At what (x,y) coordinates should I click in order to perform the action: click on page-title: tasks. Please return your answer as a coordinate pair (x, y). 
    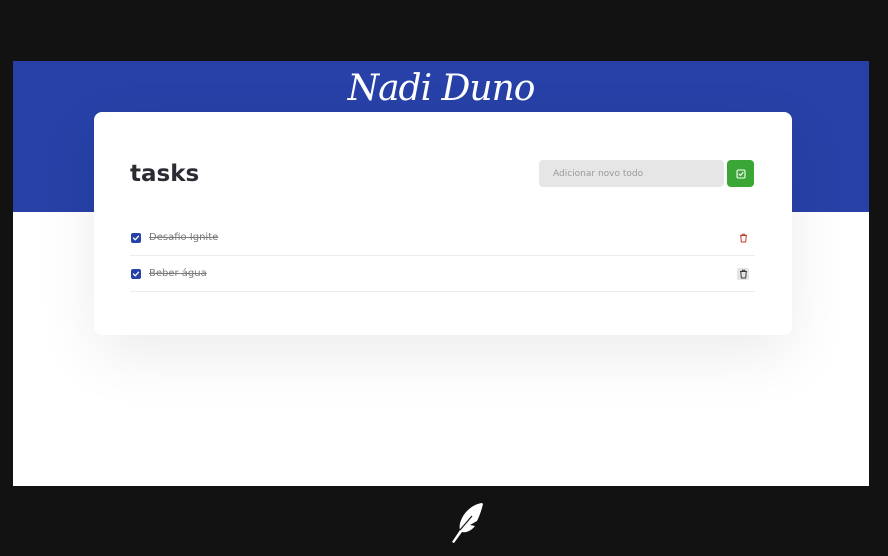
    Looking at the image, I should click on (165, 174).